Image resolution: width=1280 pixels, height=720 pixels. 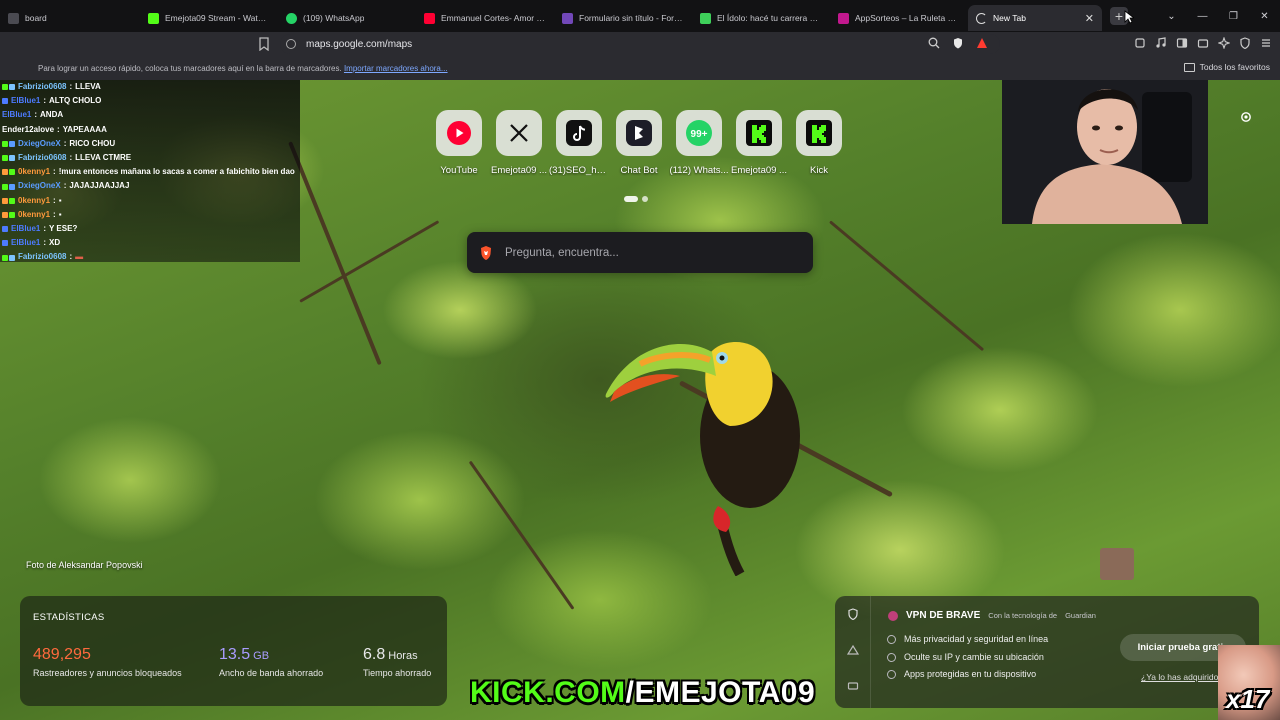 I want to click on settings-gear-icon, so click(x=1246, y=117).